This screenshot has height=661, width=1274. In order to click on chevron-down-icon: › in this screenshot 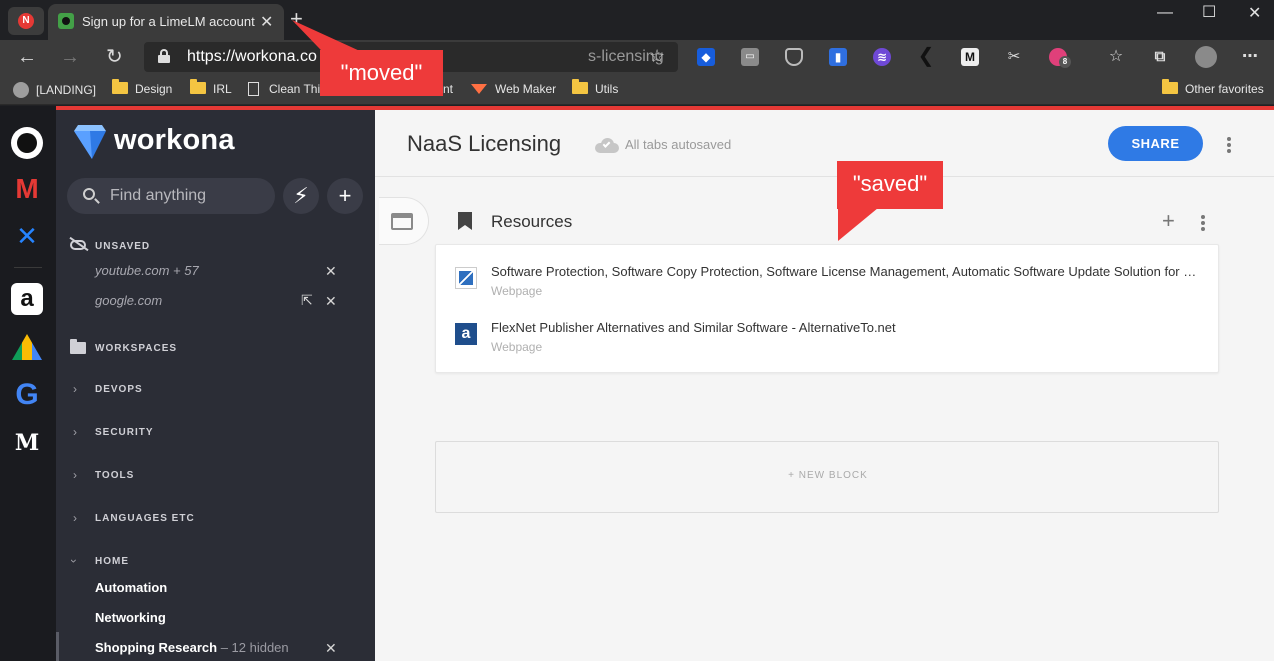, I will do `click(74, 561)`.